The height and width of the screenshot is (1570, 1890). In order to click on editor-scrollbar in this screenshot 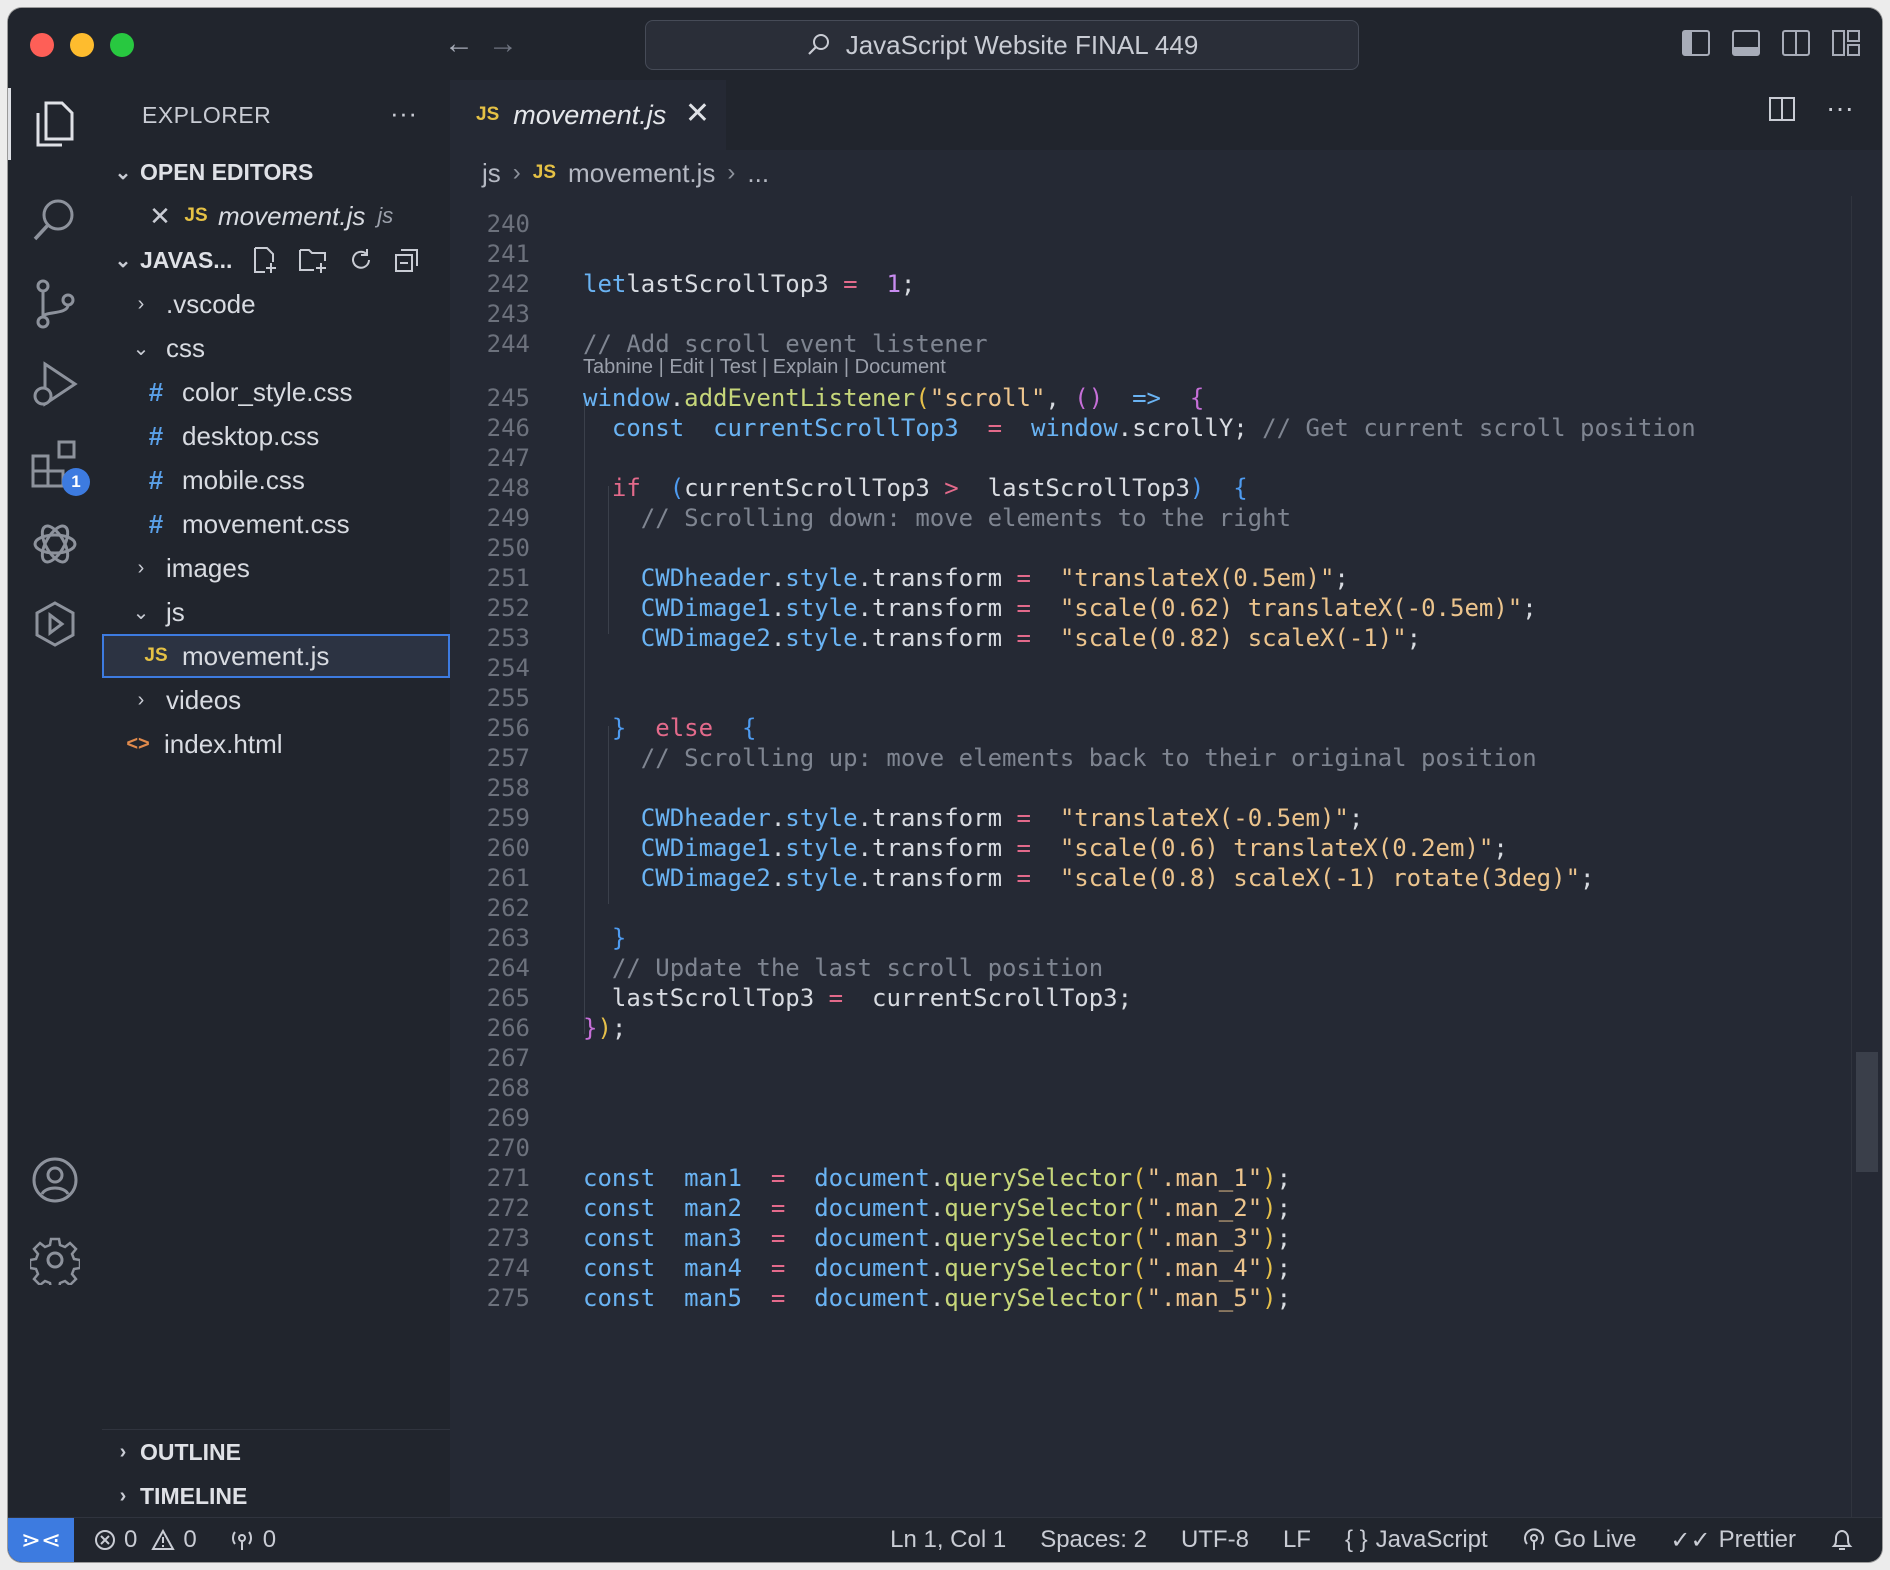, I will do `click(1866, 857)`.